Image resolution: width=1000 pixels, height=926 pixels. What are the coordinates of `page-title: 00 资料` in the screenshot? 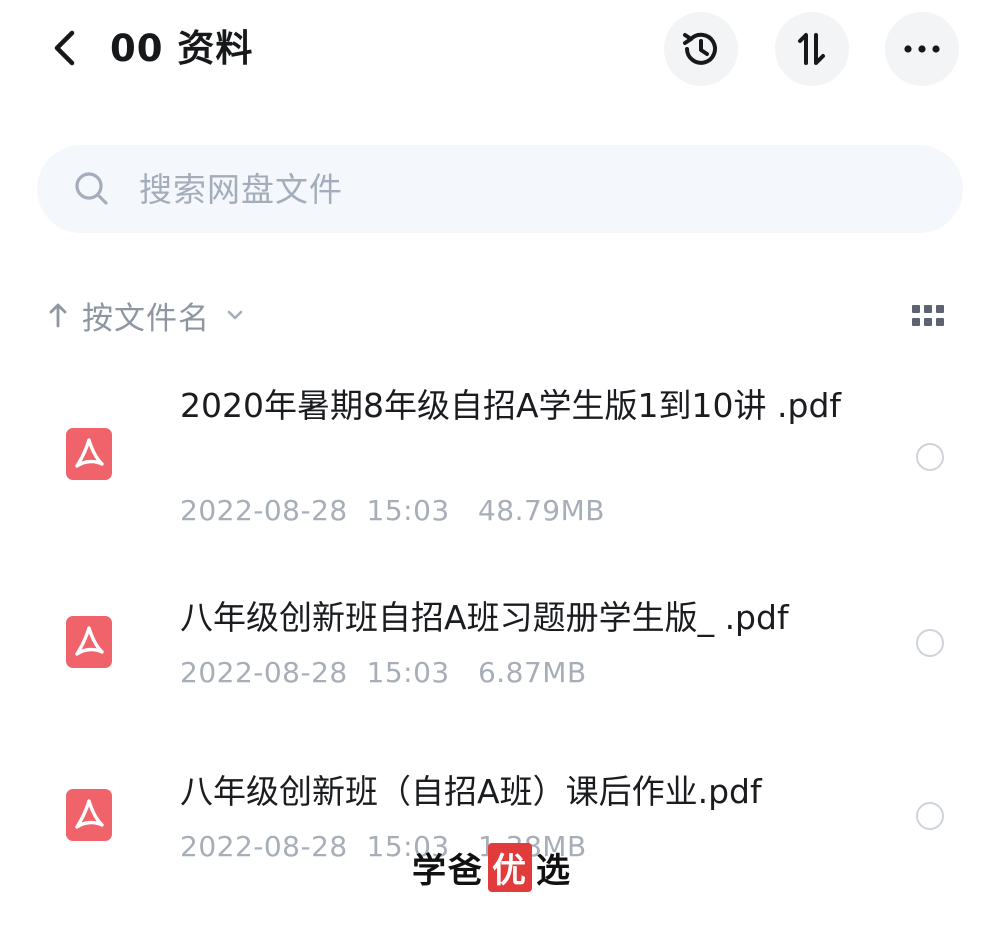 It's located at (182, 48).